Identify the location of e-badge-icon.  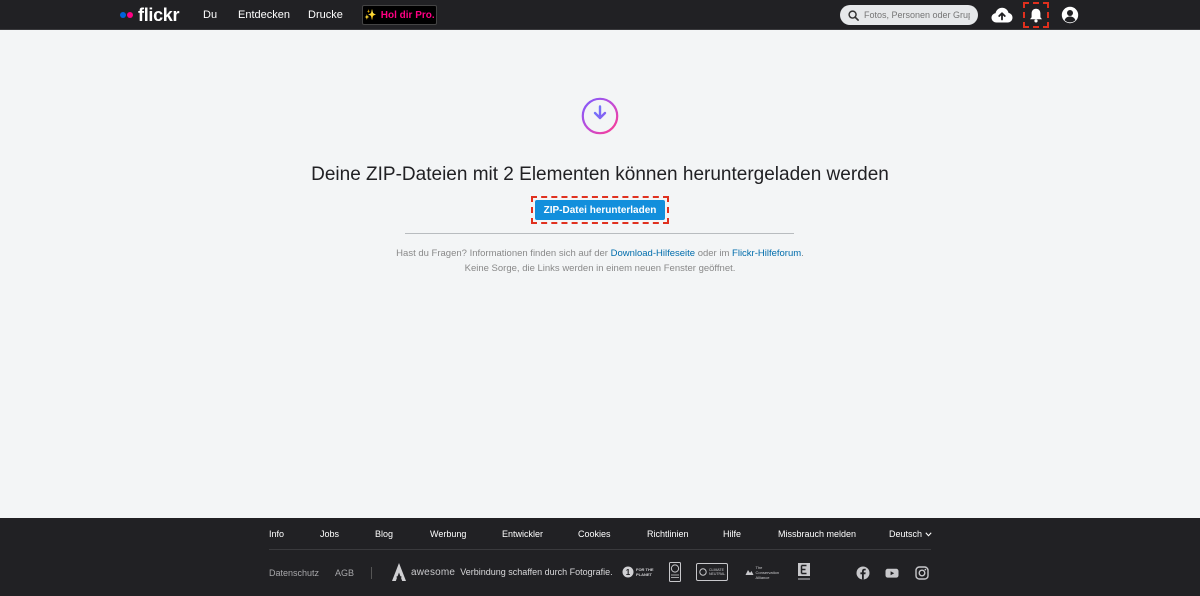
(804, 571).